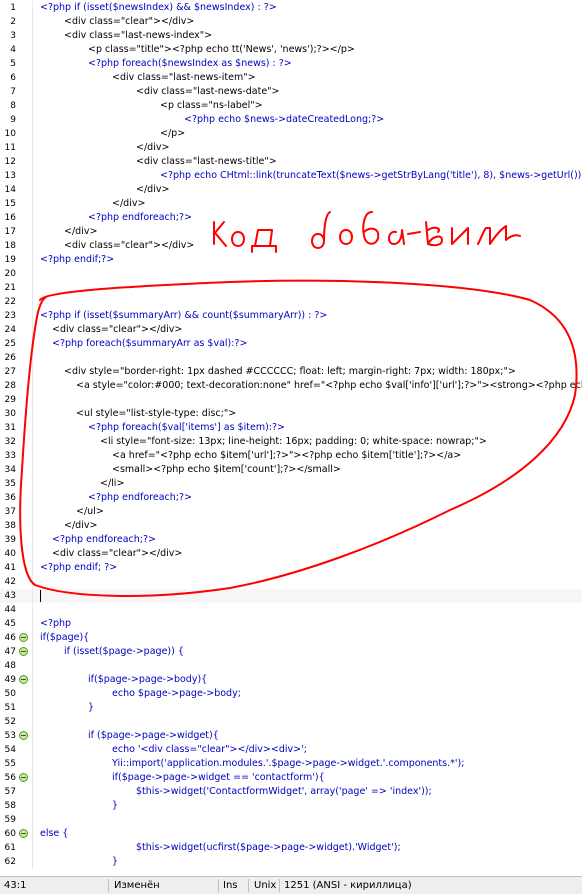 Image resolution: width=582 pixels, height=894 pixels. I want to click on cursor-position: 43:1, so click(15, 885).